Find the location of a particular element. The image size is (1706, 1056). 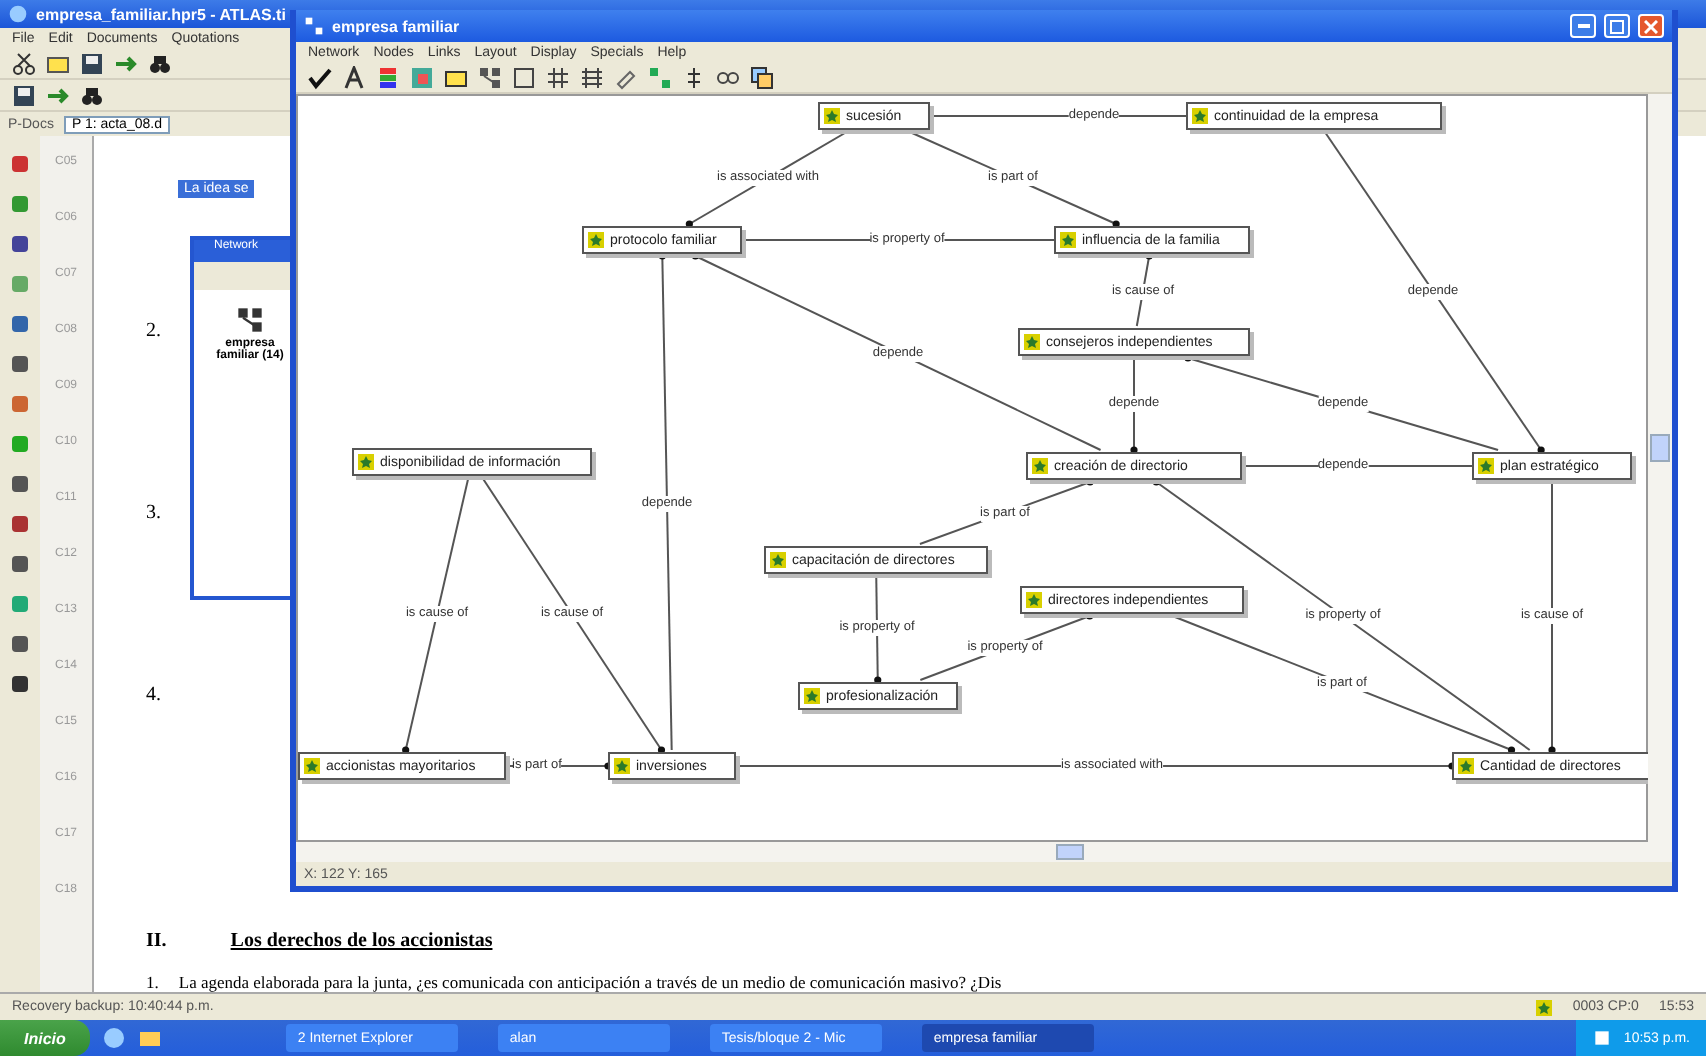

stack-icon is located at coordinates (694, 77).